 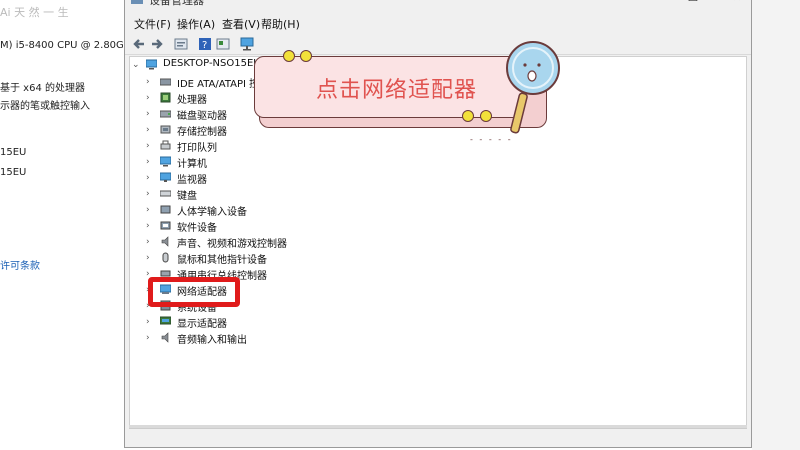 What do you see at coordinates (165, 209) in the screenshot?
I see `hid-icon` at bounding box center [165, 209].